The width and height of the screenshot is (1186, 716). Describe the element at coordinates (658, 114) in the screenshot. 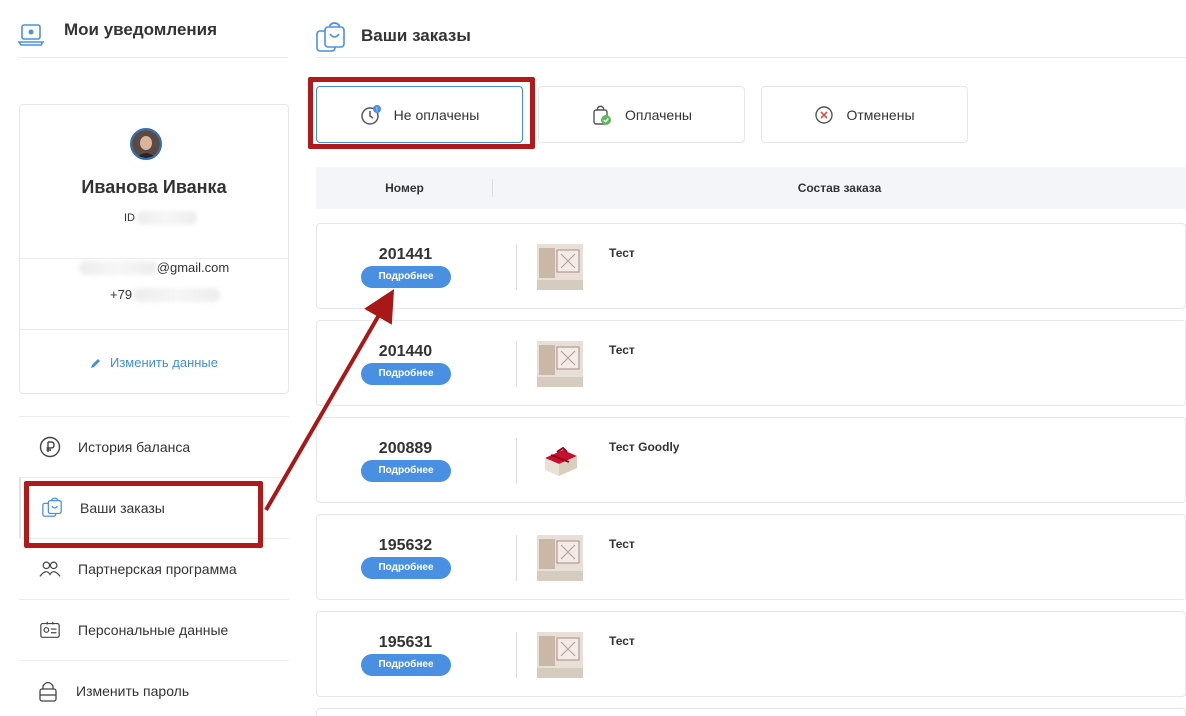

I see `tab-label: Оплачены` at that location.